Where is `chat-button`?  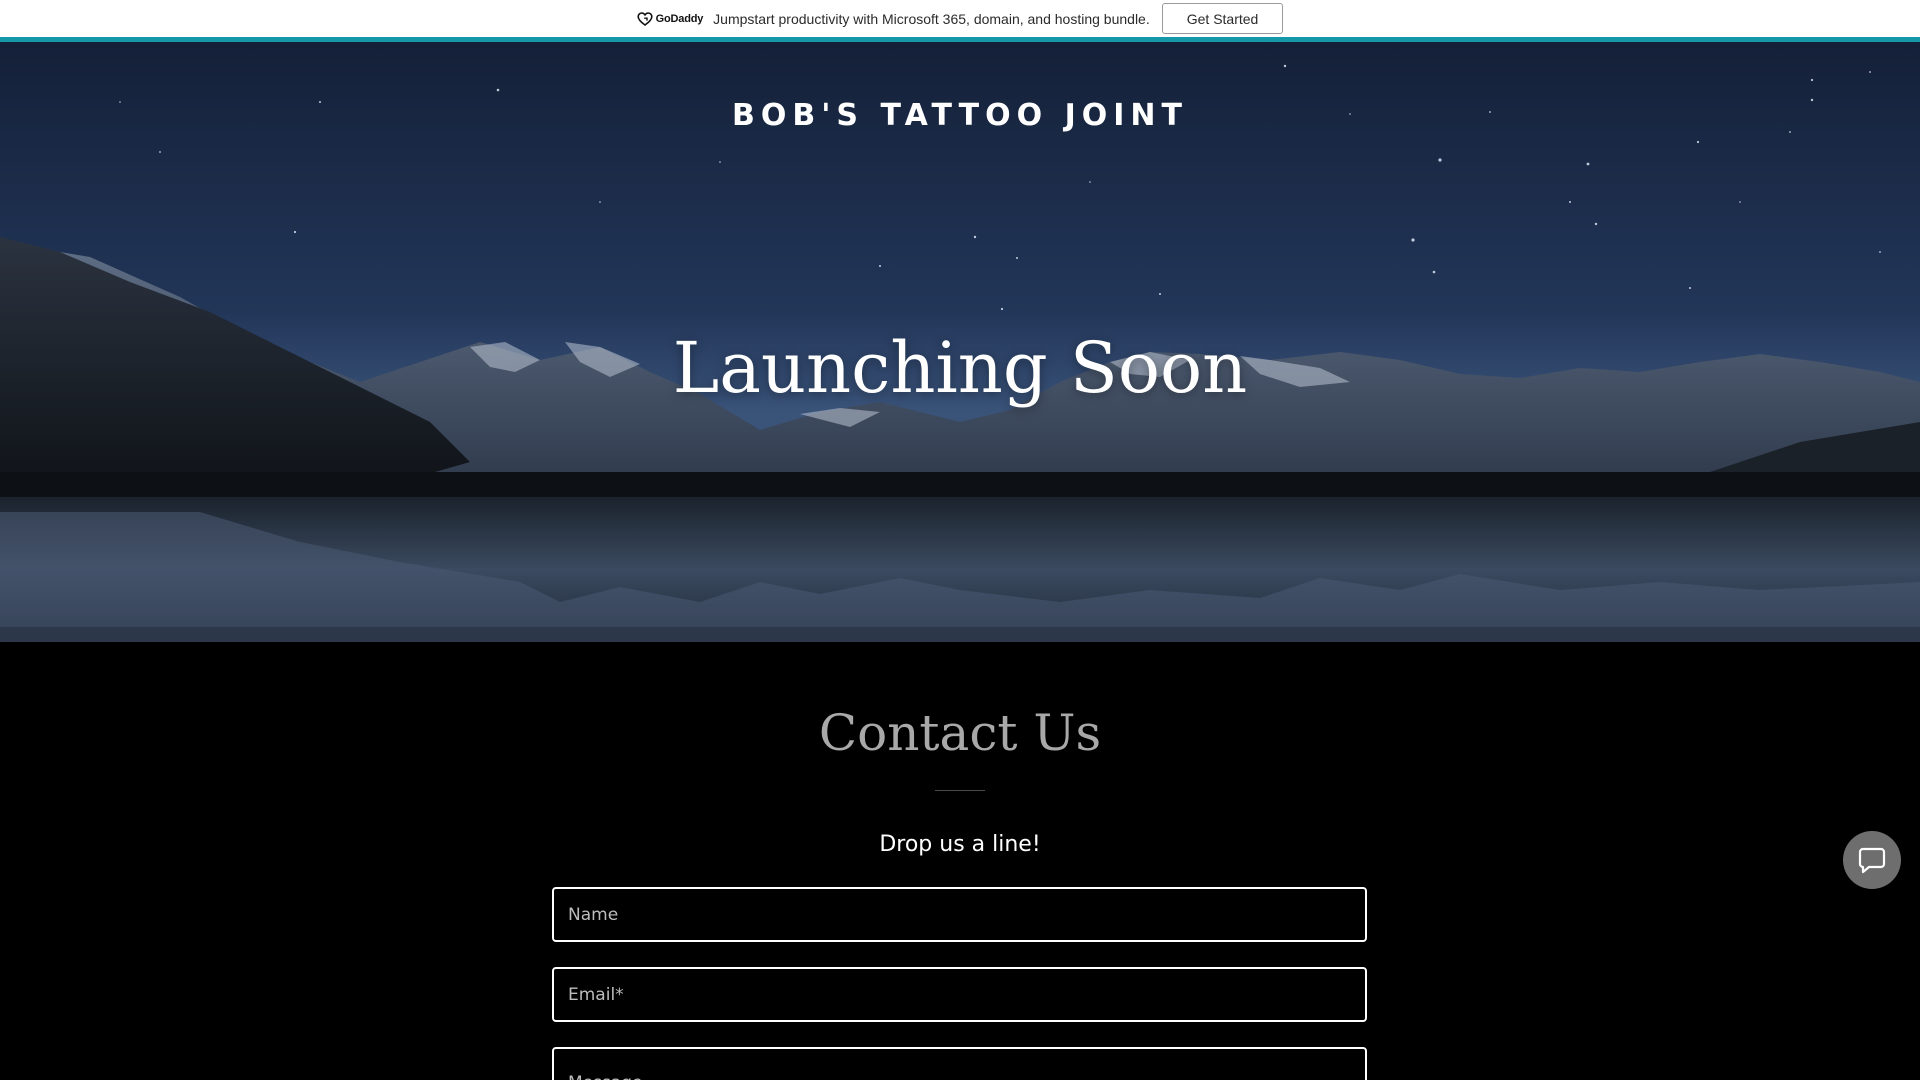
chat-button is located at coordinates (1872, 860).